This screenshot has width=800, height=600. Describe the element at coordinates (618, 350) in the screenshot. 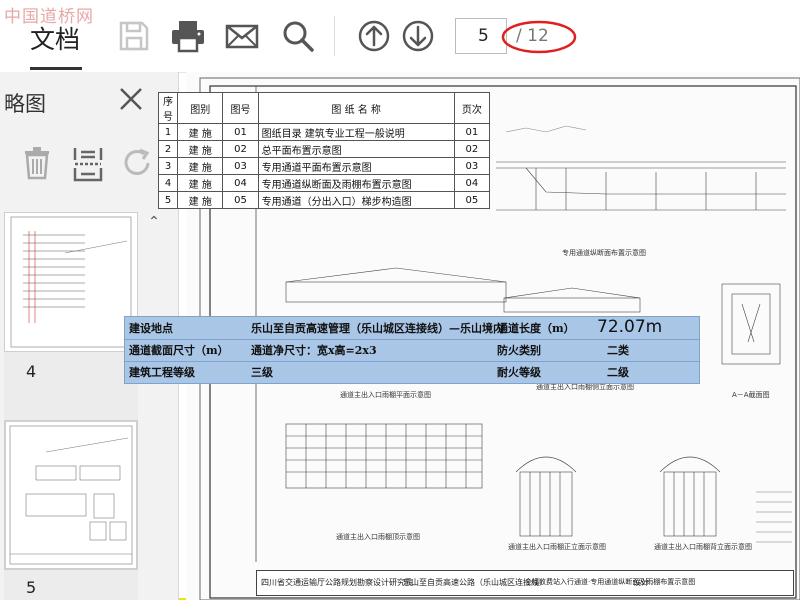

I see `info-value: 二类` at that location.